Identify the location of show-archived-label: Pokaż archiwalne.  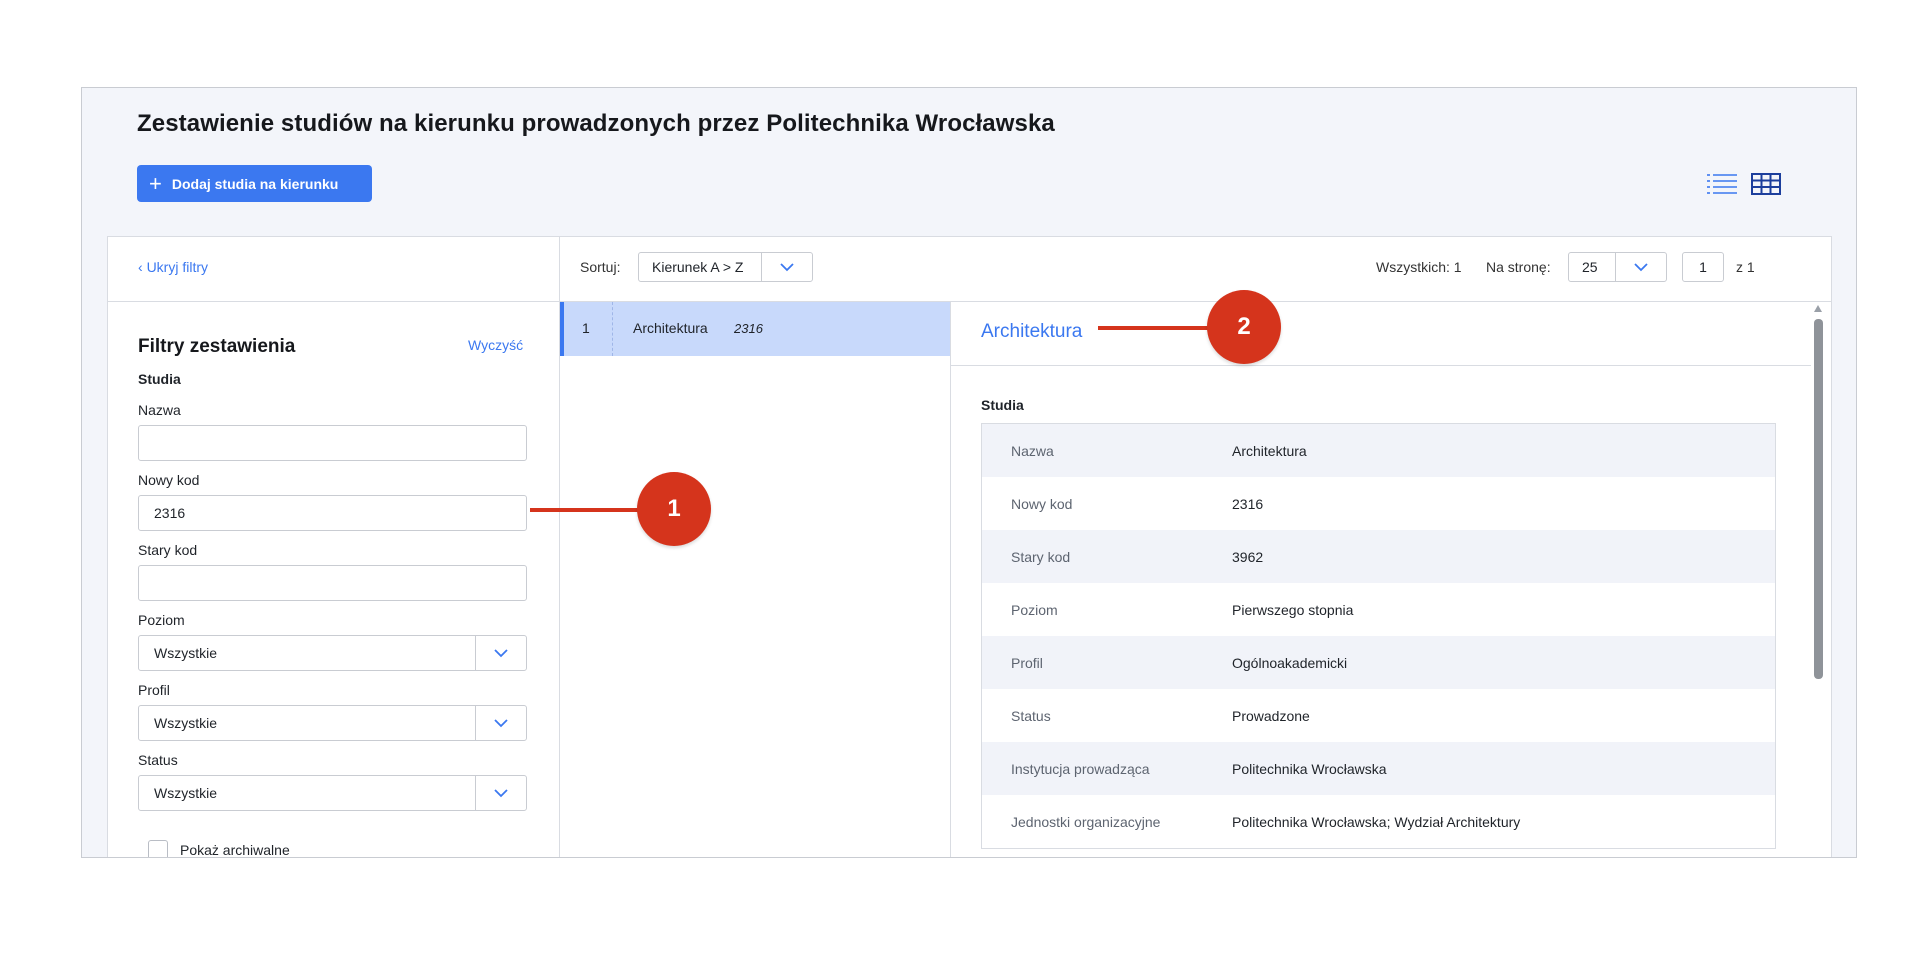
(235, 850).